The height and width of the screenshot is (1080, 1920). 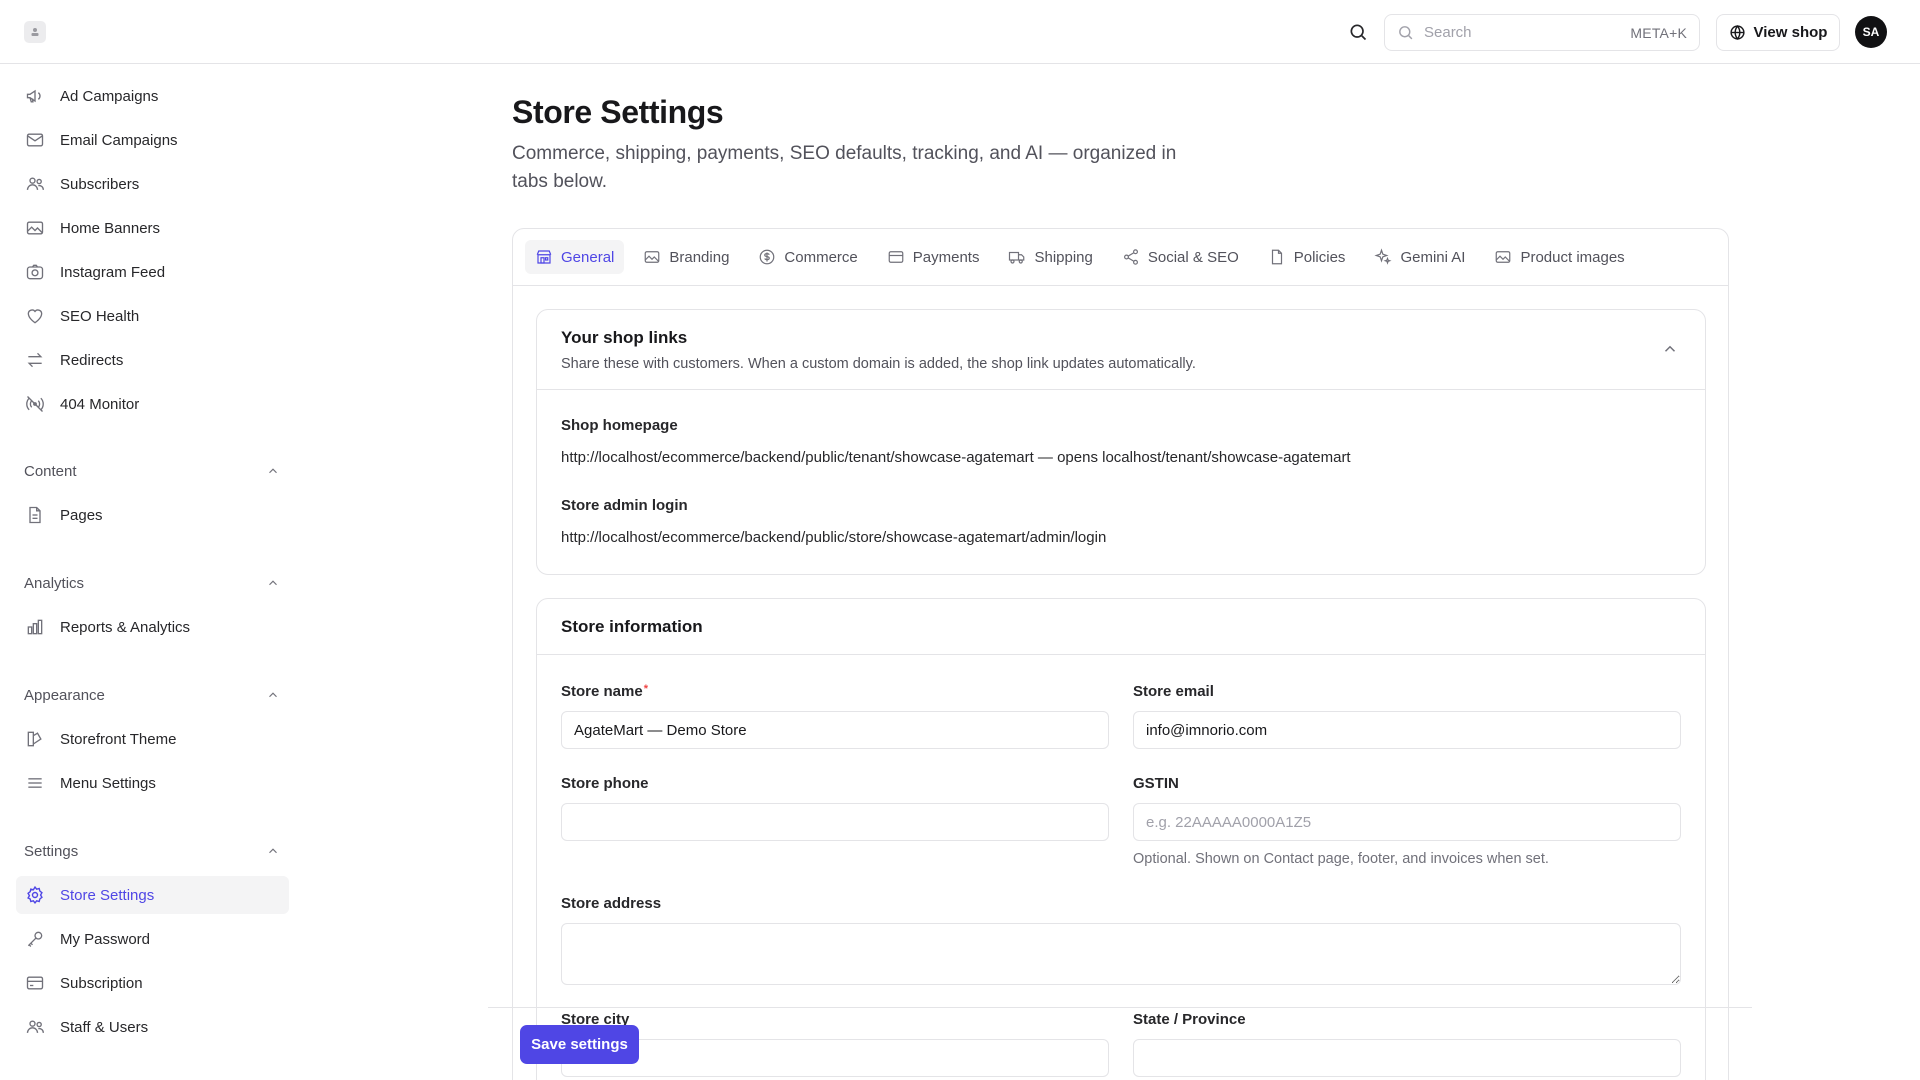 What do you see at coordinates (35, 1027) in the screenshot?
I see `users-icon` at bounding box center [35, 1027].